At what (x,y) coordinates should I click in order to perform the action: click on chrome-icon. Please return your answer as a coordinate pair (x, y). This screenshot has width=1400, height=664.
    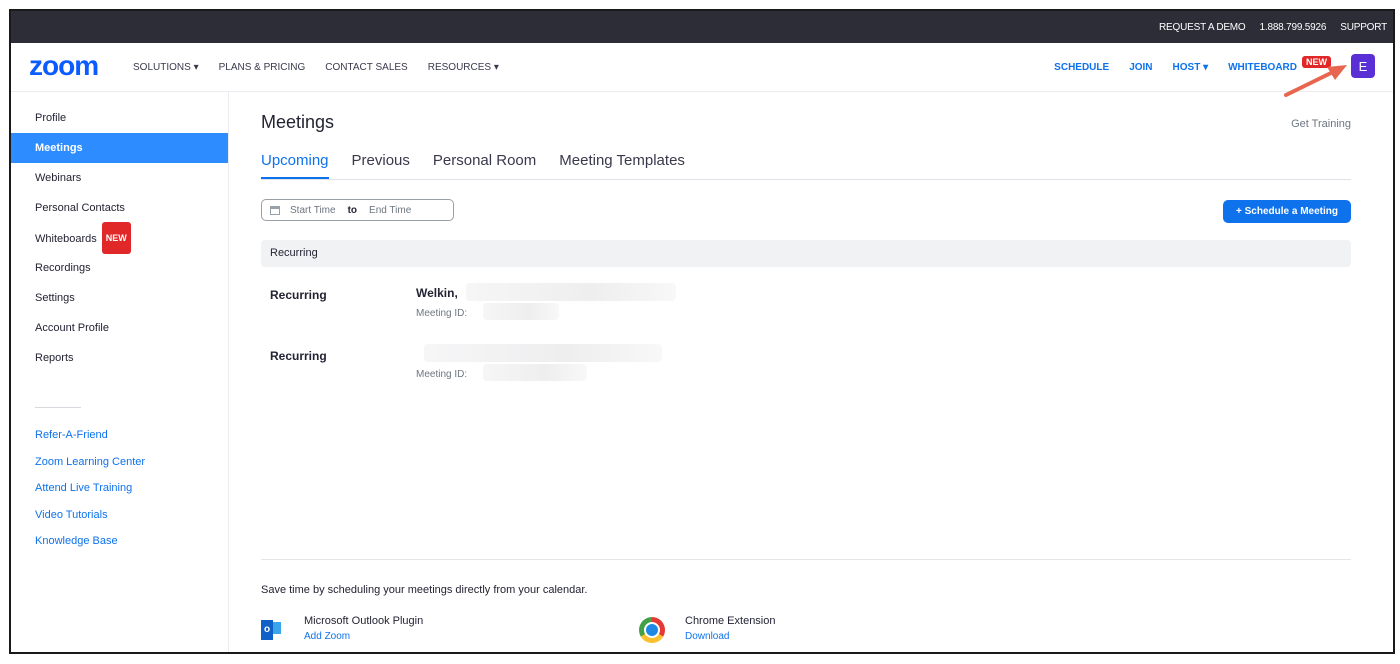
    Looking at the image, I should click on (652, 630).